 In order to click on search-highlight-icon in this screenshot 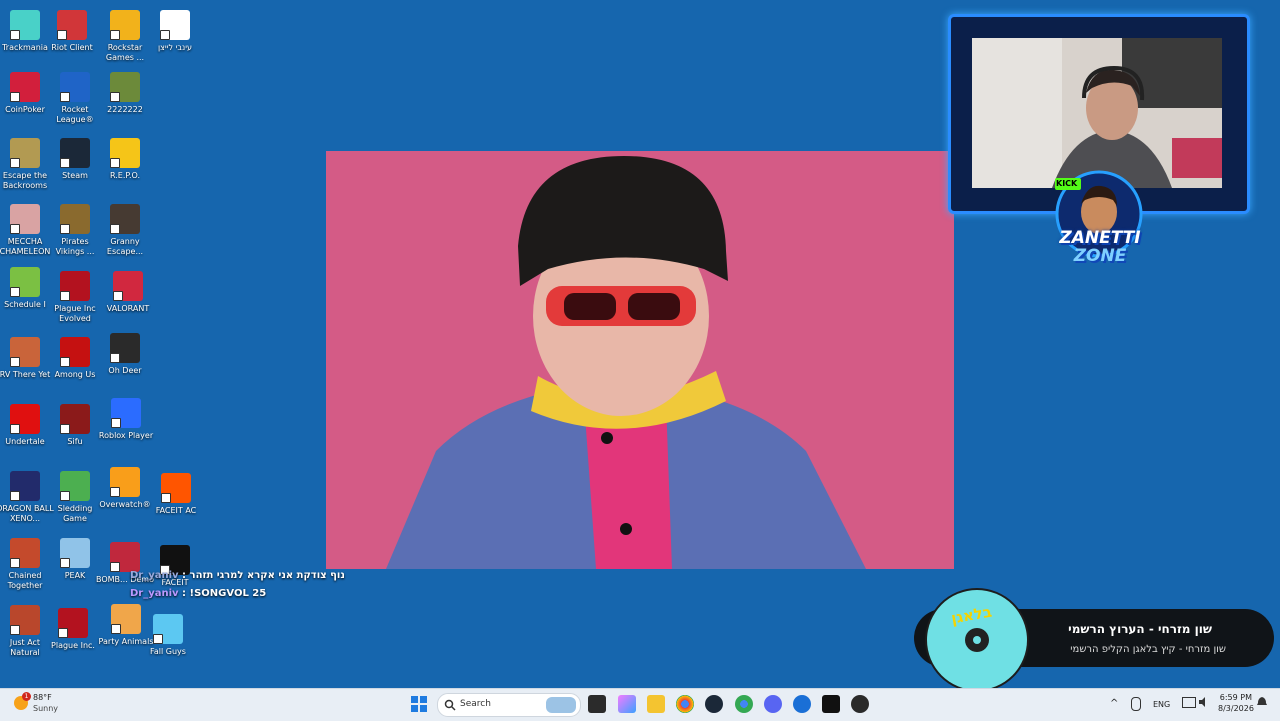, I will do `click(561, 705)`.